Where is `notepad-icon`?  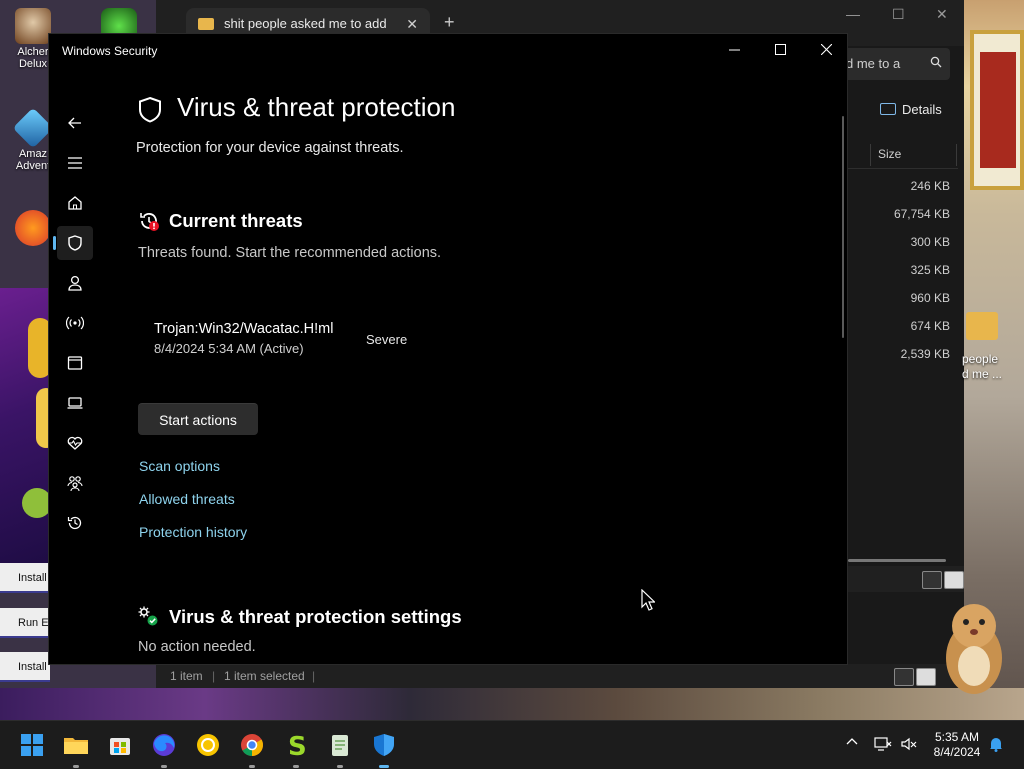 notepad-icon is located at coordinates (340, 745).